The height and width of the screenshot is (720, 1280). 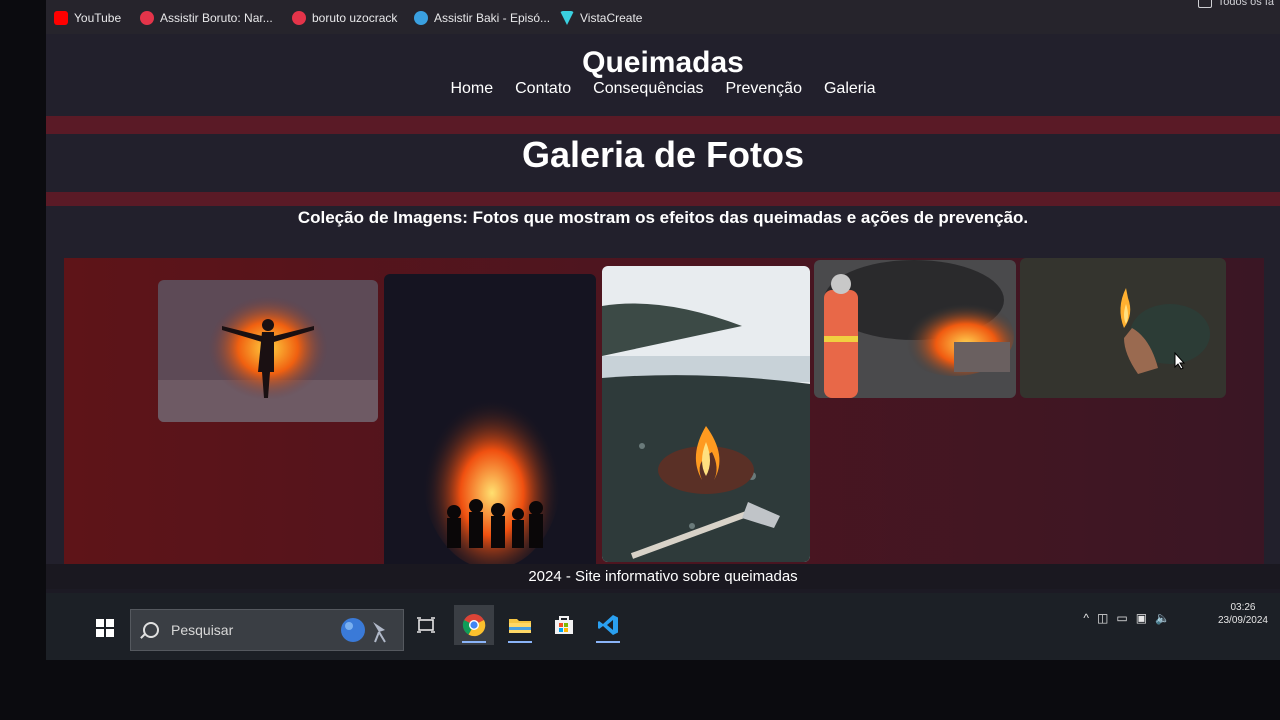 What do you see at coordinates (344, 18) in the screenshot?
I see `bookmark-boruto-uzocrack: boruto uzocrack` at bounding box center [344, 18].